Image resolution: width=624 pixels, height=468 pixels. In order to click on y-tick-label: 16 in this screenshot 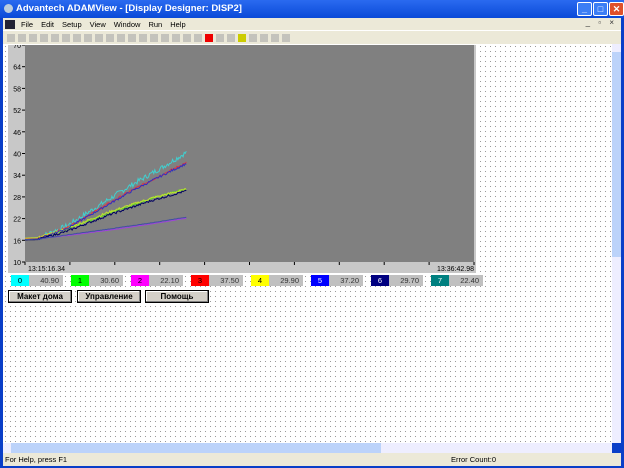, I will do `click(17, 241)`.